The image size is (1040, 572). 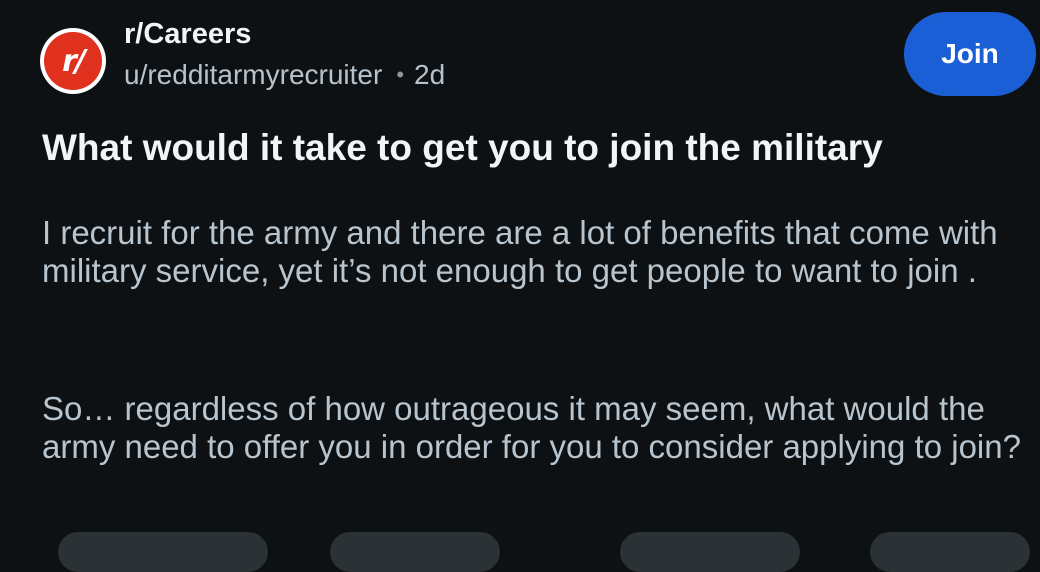 What do you see at coordinates (415, 552) in the screenshot?
I see `comments-pill` at bounding box center [415, 552].